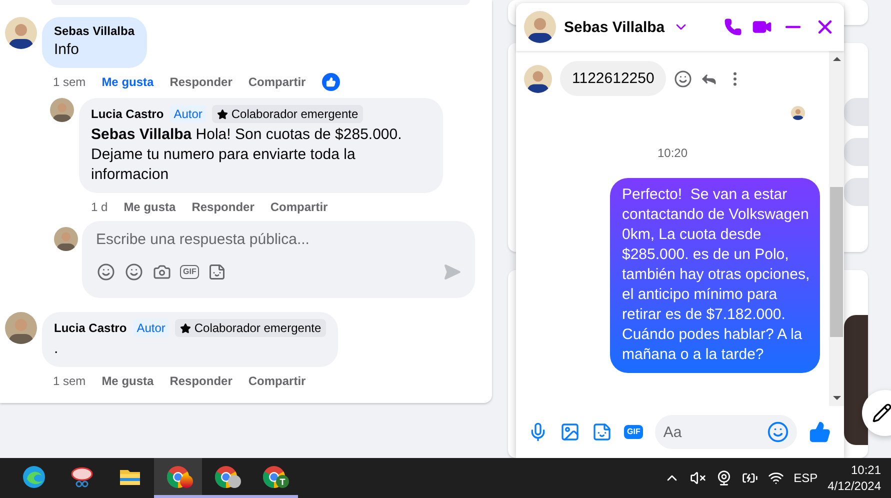 This screenshot has height=498, width=891. What do you see at coordinates (776, 478) in the screenshot?
I see `wifi-icon` at bounding box center [776, 478].